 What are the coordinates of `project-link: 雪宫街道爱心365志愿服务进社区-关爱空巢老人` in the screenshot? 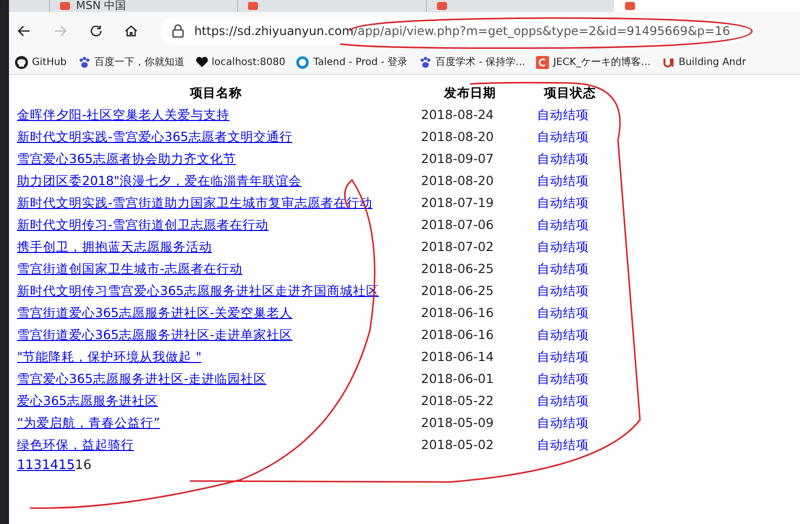 It's located at (154, 312).